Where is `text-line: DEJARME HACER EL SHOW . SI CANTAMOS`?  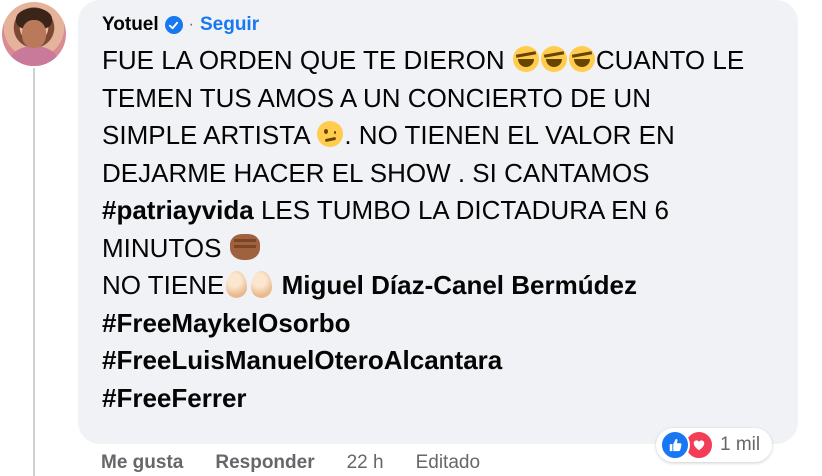
text-line: DEJARME HACER EL SHOW . SI CANTAMOS is located at coordinates (376, 172).